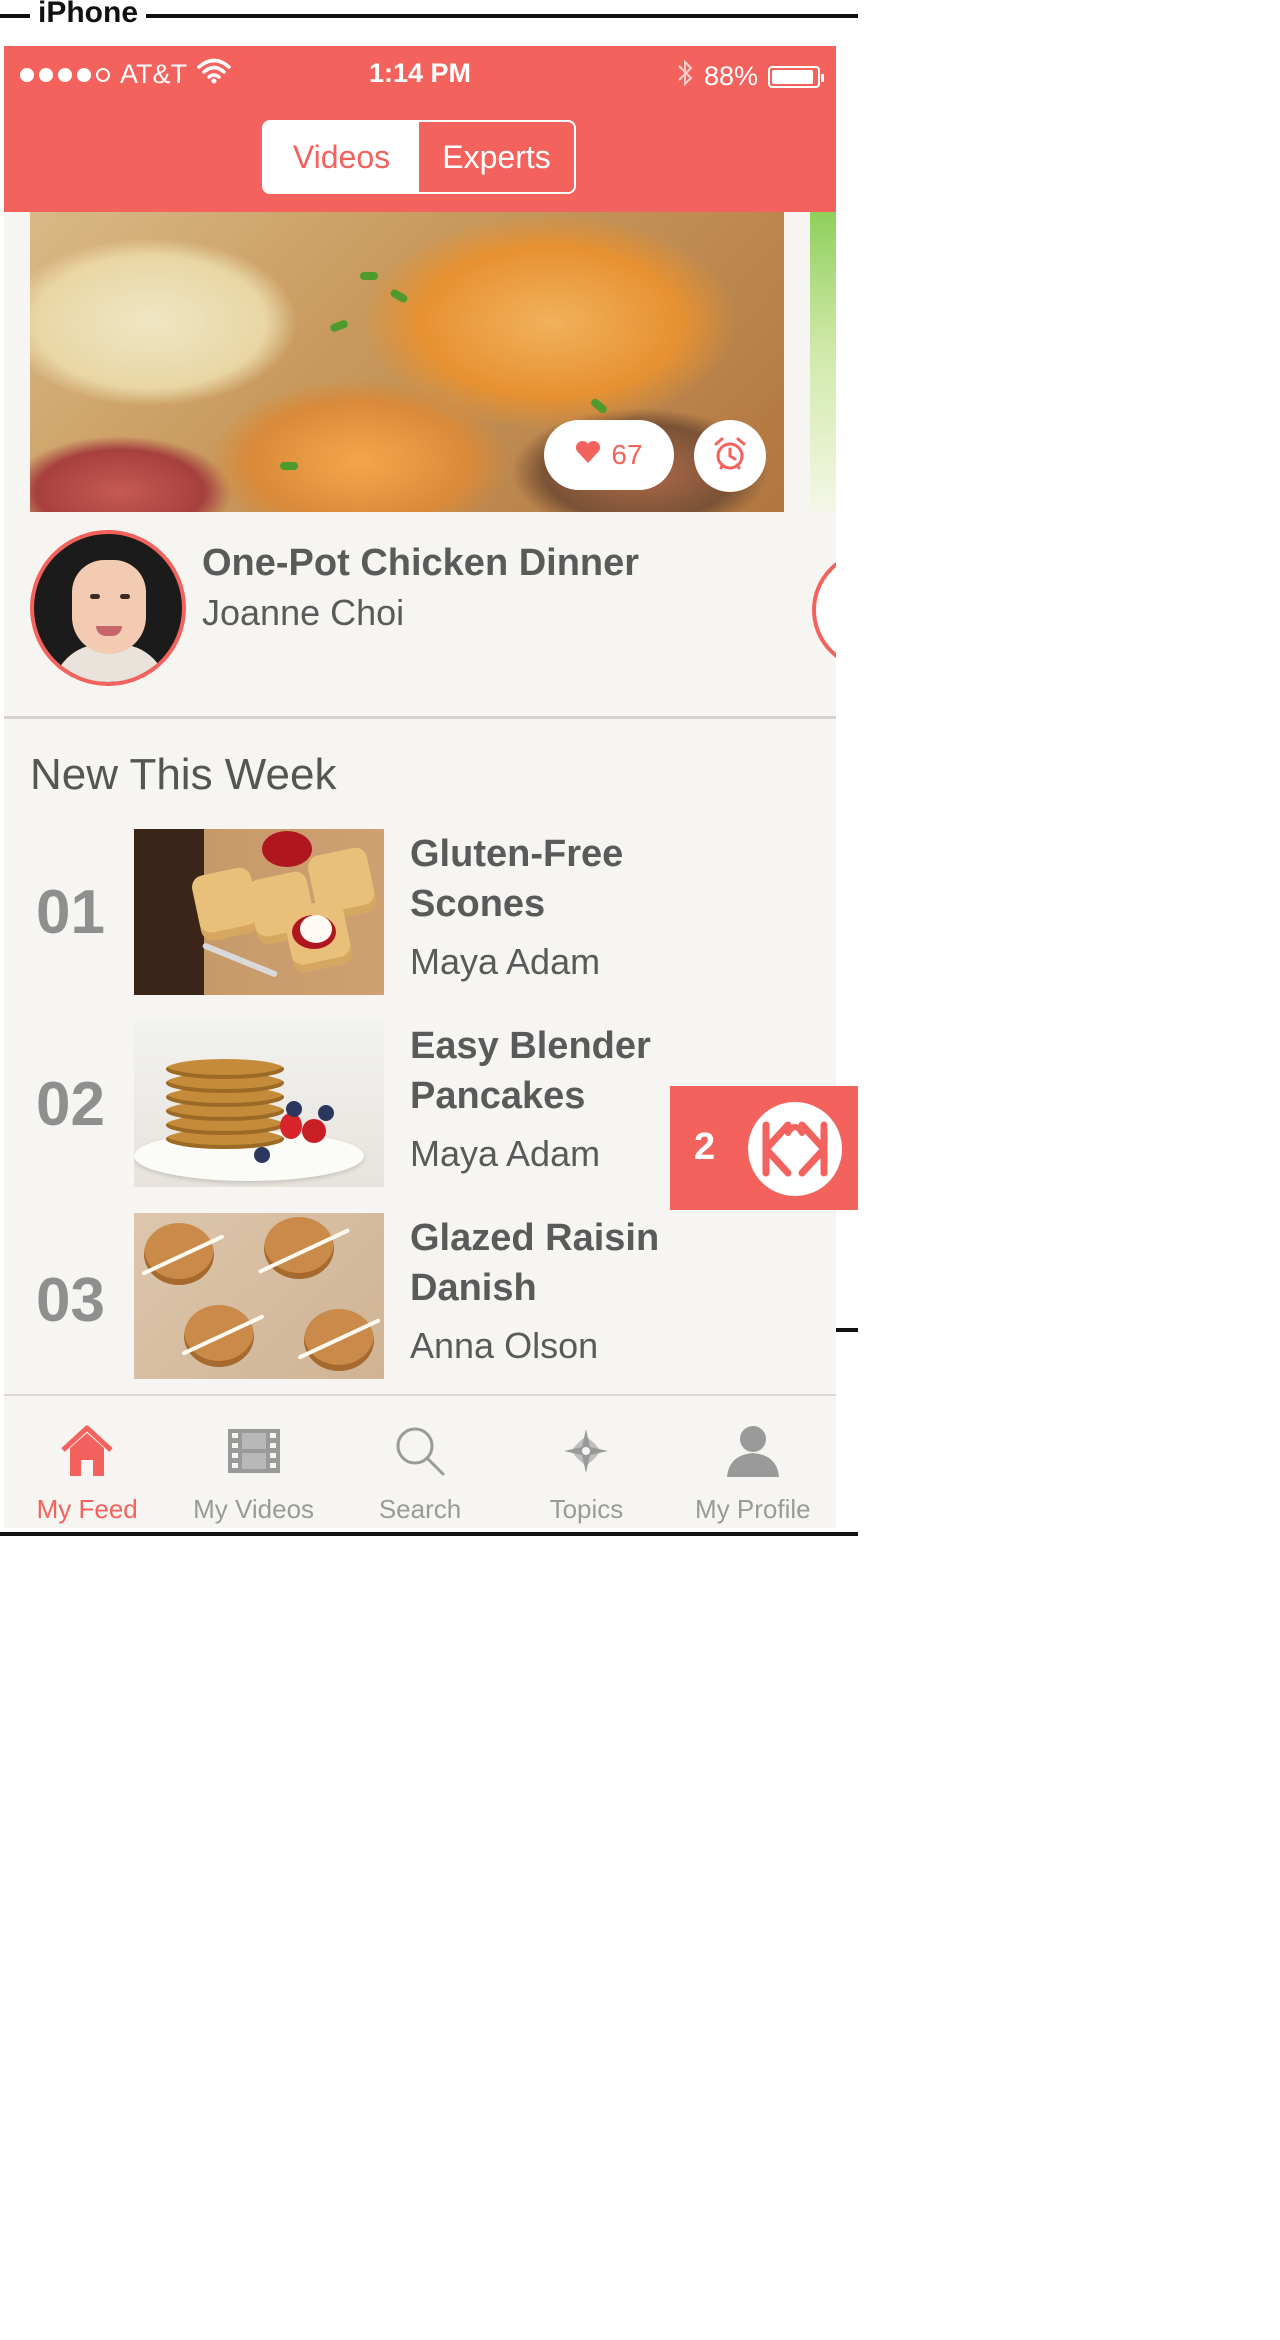  I want to click on section-divider, so click(420, 717).